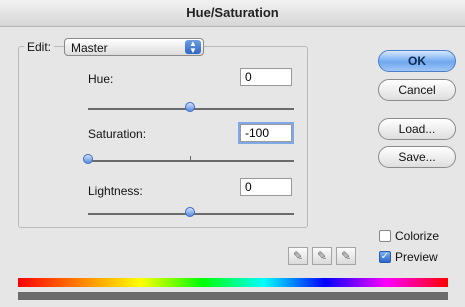  What do you see at coordinates (416, 257) in the screenshot?
I see `preview-label: Preview` at bounding box center [416, 257].